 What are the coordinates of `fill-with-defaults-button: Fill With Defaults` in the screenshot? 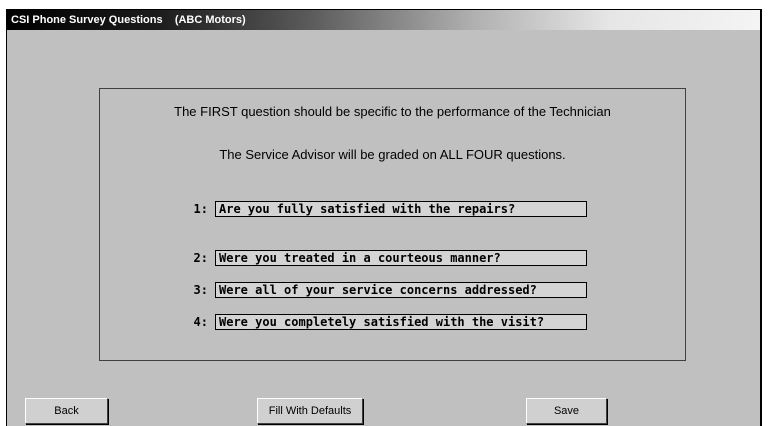 It's located at (310, 411).